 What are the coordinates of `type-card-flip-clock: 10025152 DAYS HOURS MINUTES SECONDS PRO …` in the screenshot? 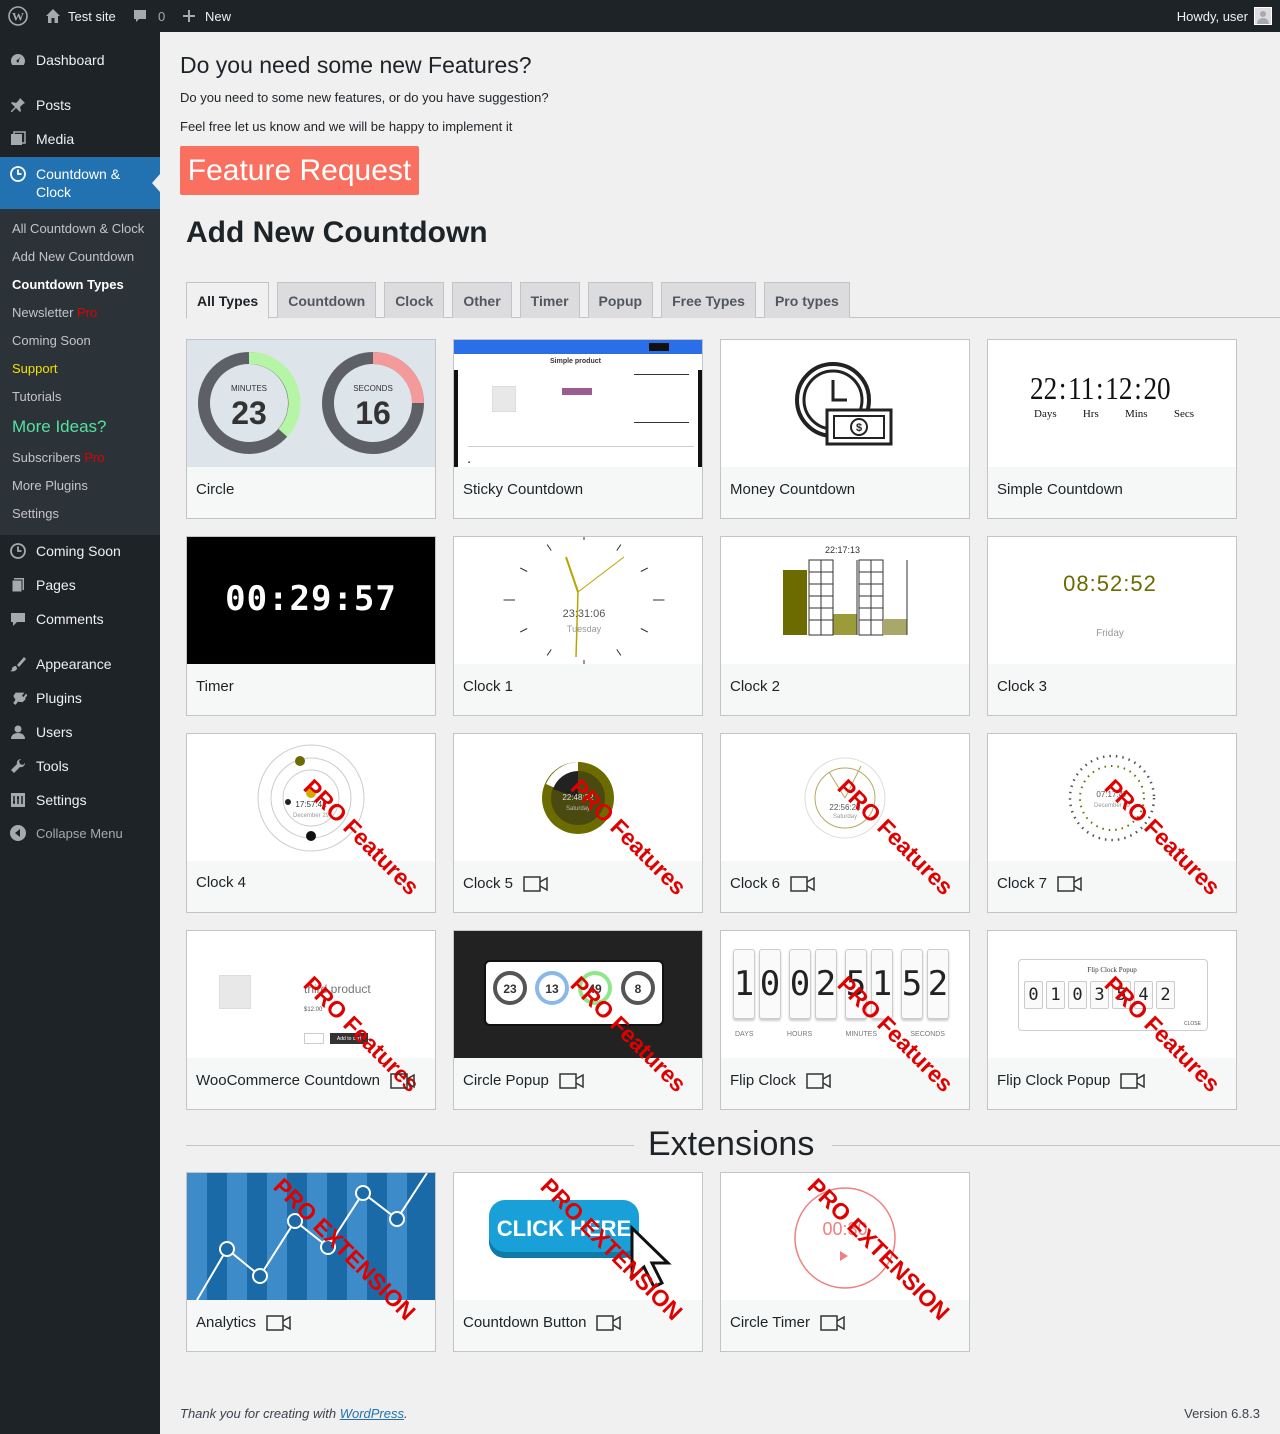 It's located at (845, 1020).